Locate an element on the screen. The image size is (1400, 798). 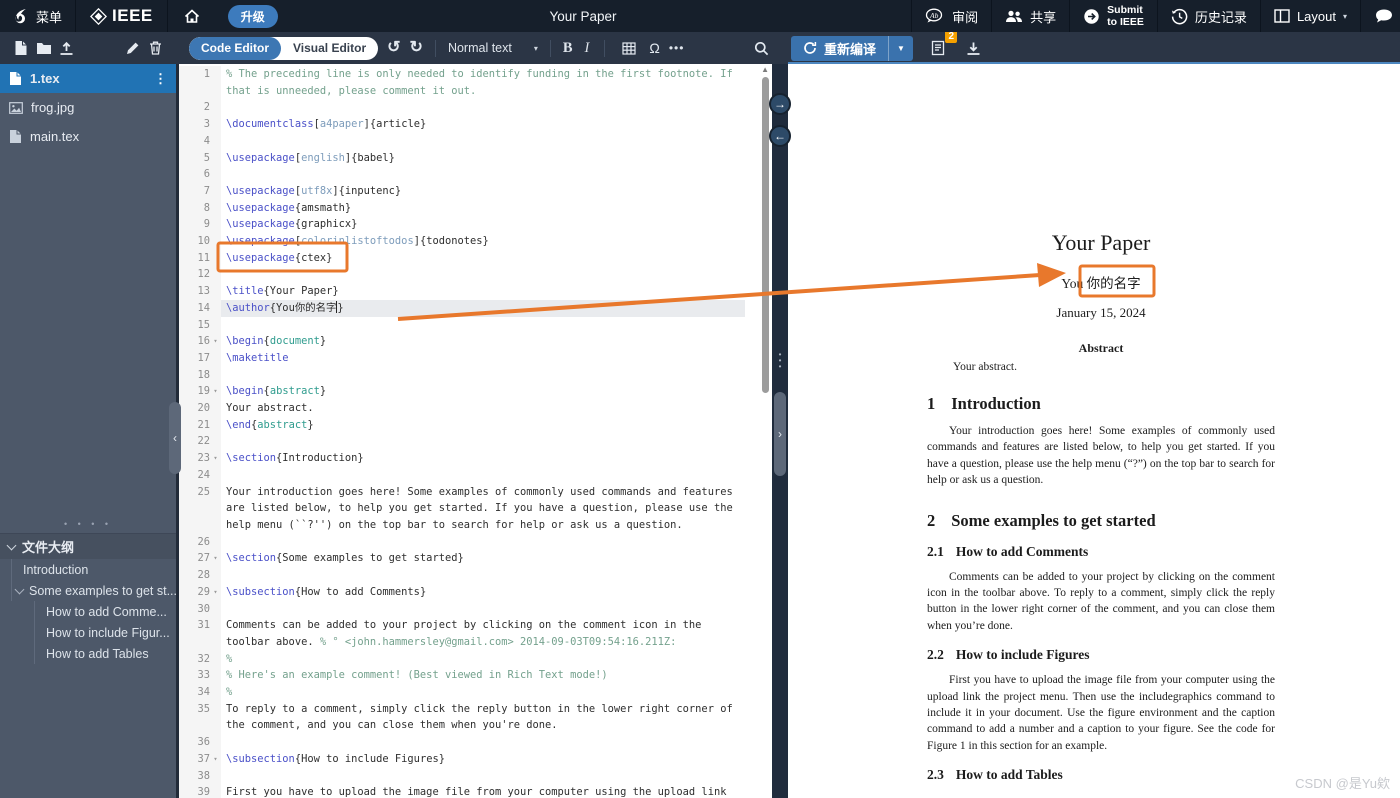
code-line: 7 \usepackage[utf8x]{inputenc} is located at coordinates (475, 191).